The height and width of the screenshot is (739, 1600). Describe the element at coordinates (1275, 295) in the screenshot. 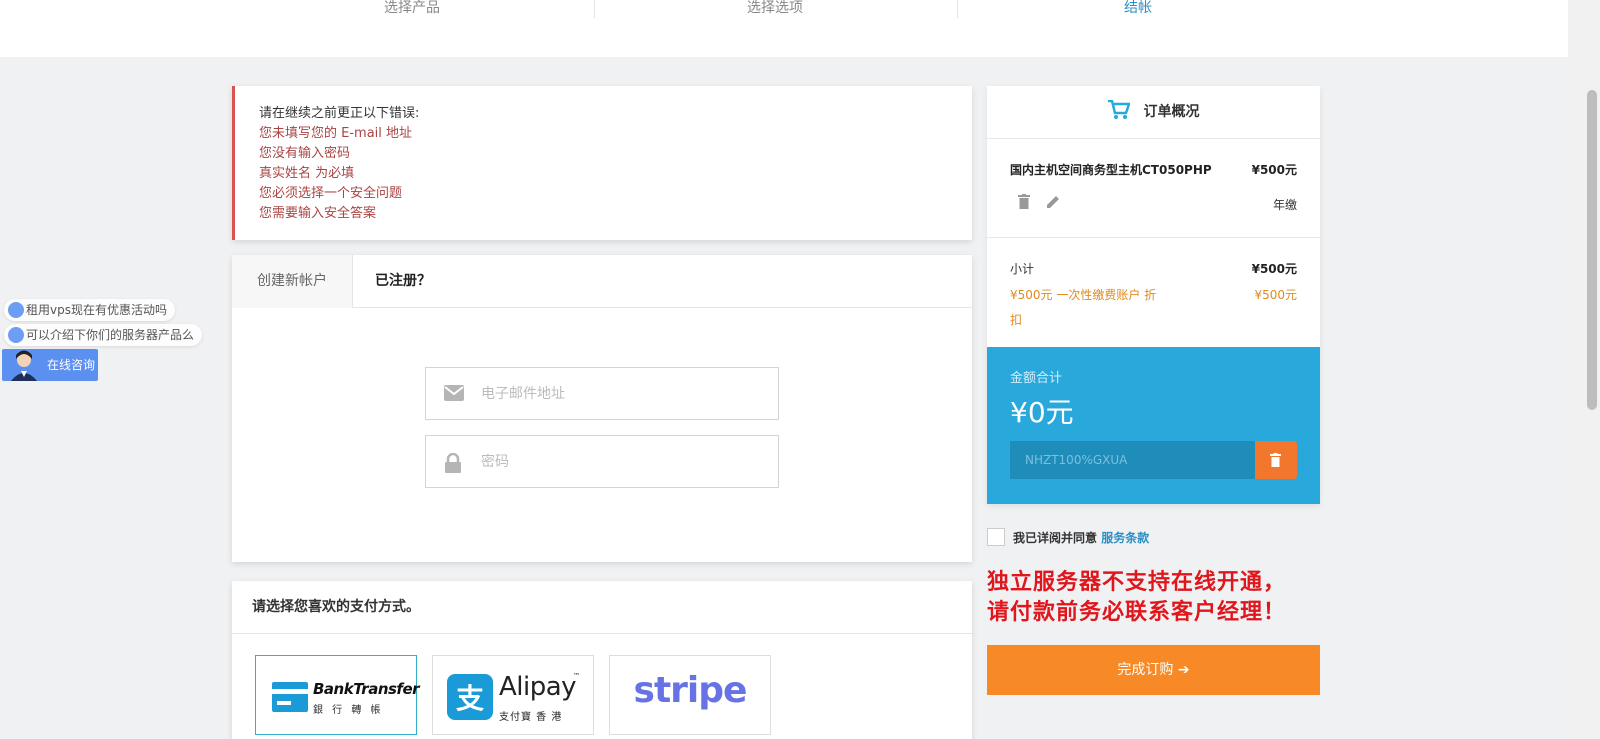

I see `discount-value: ¥500元` at that location.